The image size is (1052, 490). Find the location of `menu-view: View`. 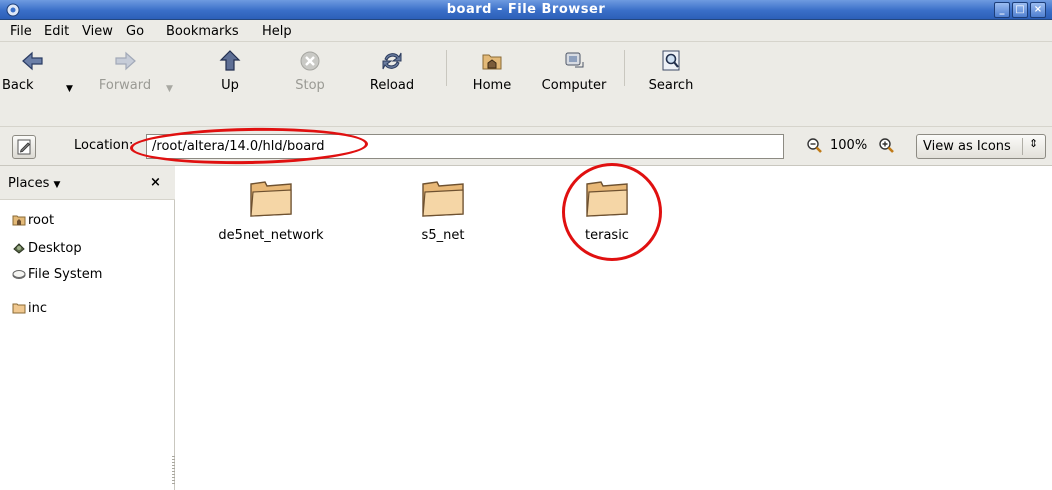

menu-view: View is located at coordinates (97, 31).